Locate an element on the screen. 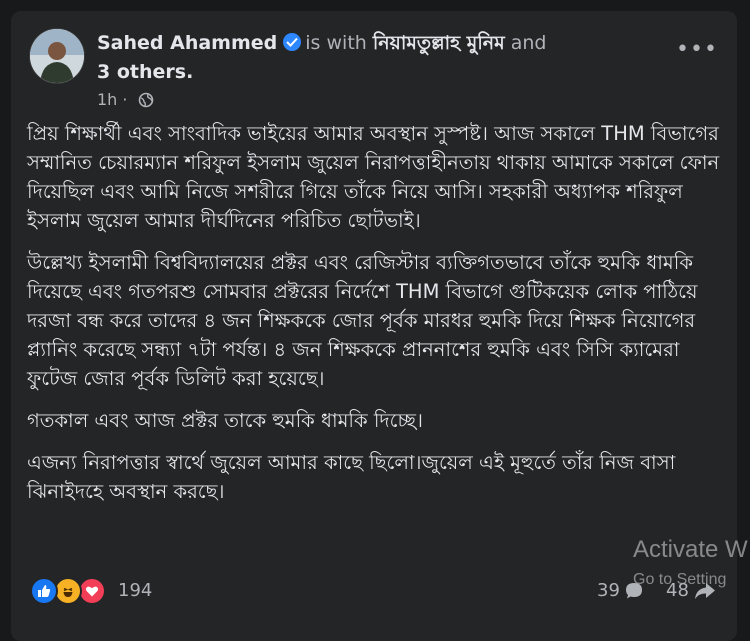  post-time: 1h is located at coordinates (107, 99).